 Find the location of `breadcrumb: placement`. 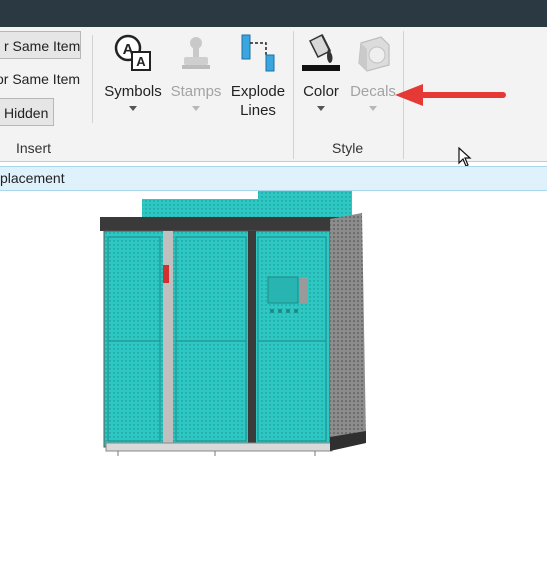

breadcrumb: placement is located at coordinates (273, 178).